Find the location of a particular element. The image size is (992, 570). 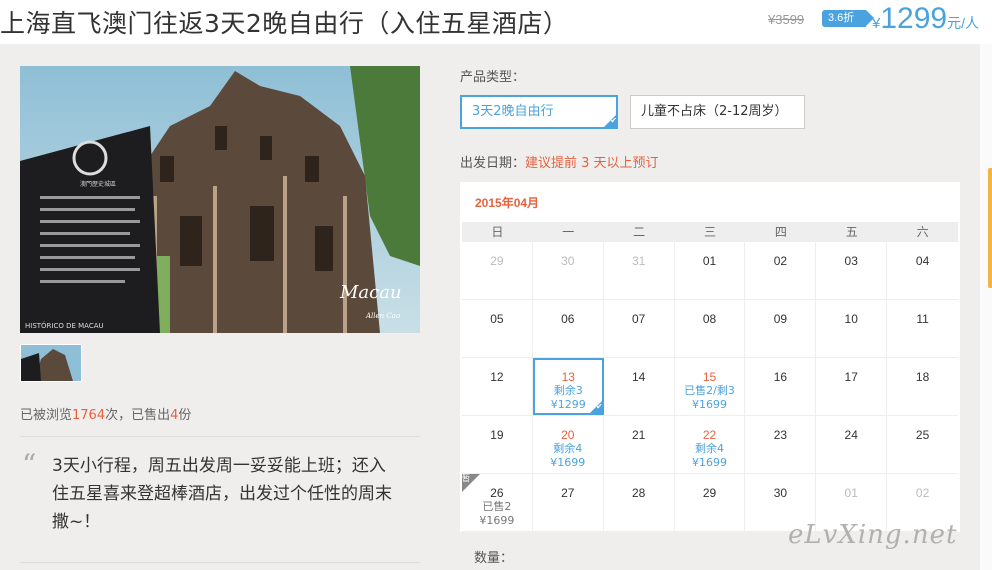

day-number: 03 is located at coordinates (851, 261).